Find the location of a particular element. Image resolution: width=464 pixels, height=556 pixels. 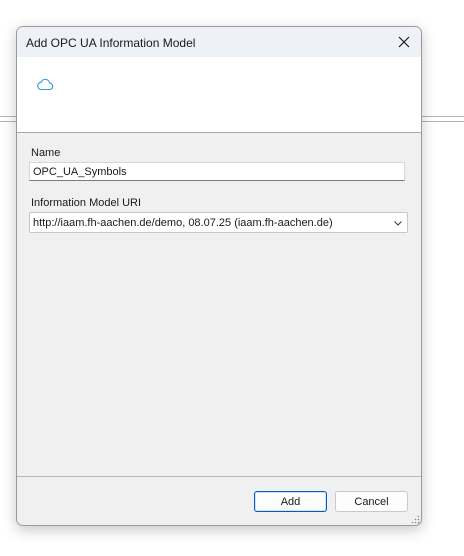

name-label: Name is located at coordinates (46, 153).